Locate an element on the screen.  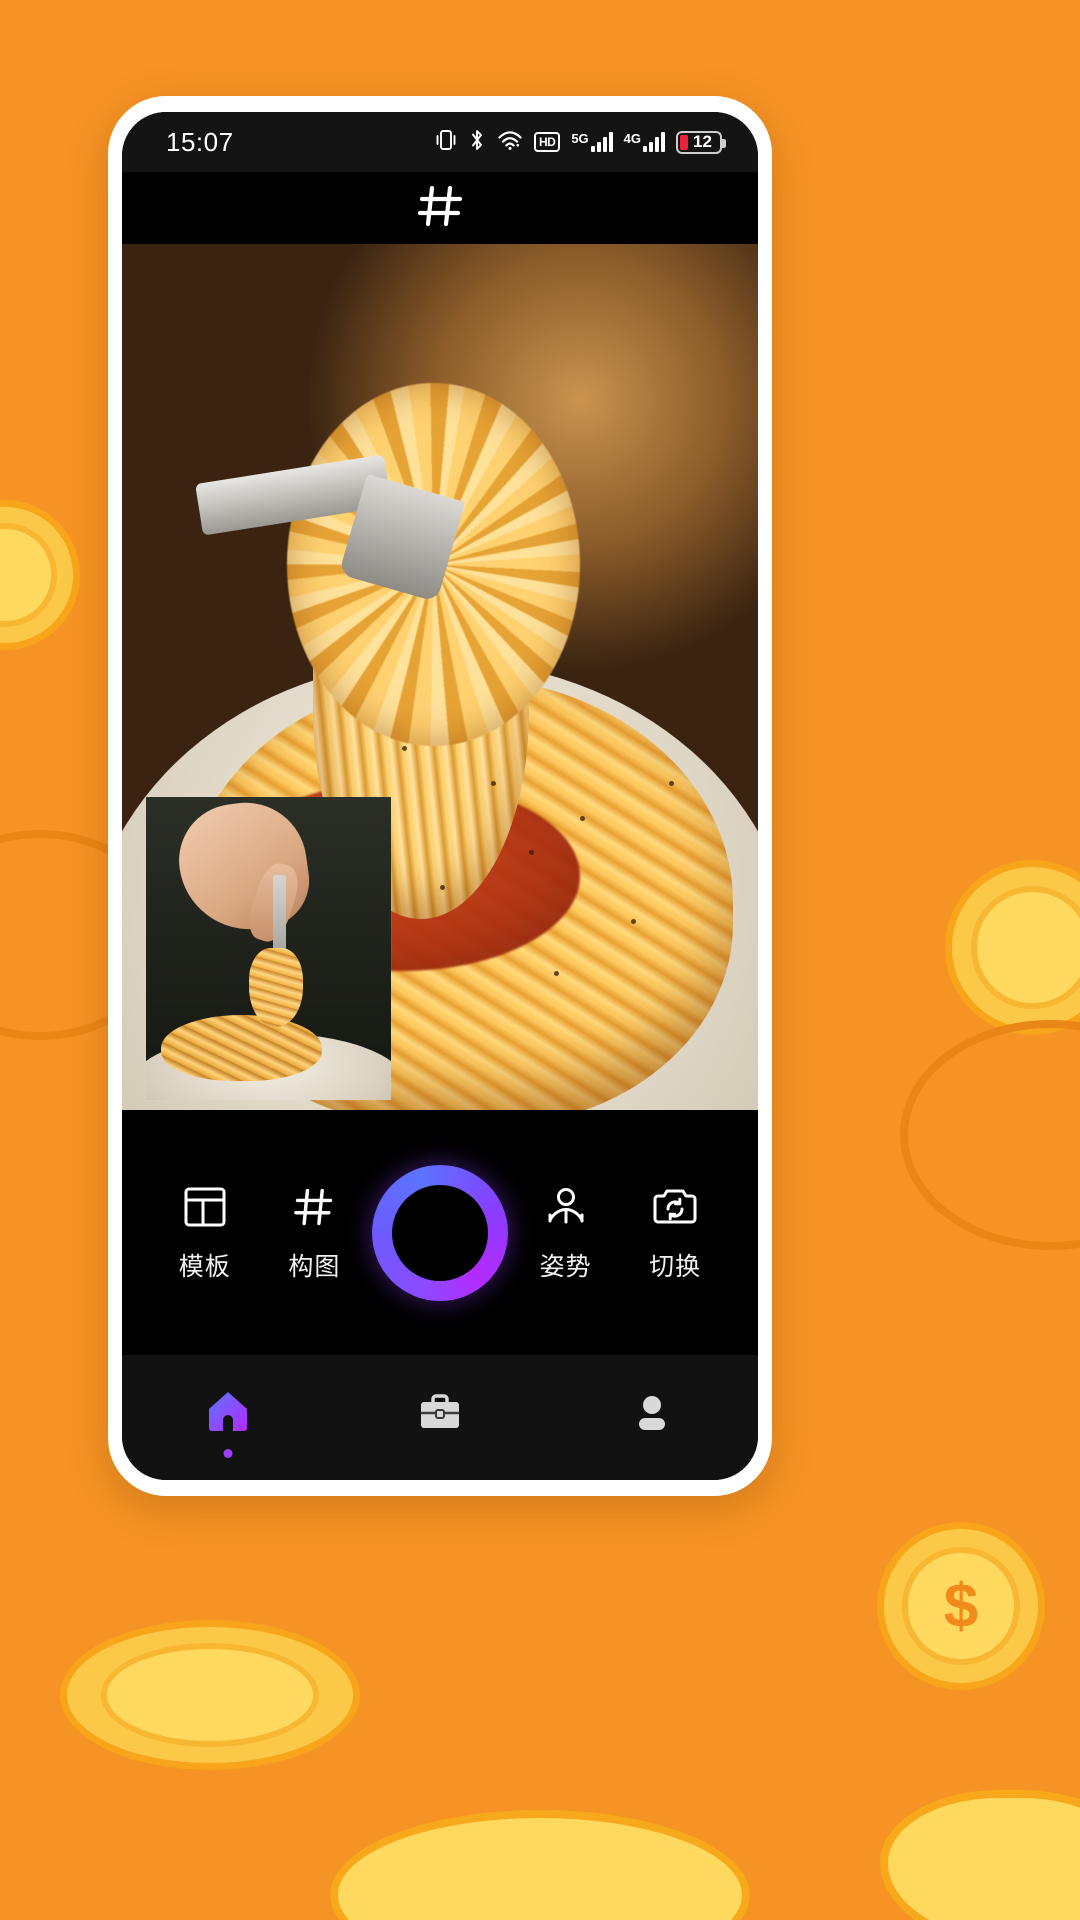
nav-item-toolbox is located at coordinates (440, 1414).